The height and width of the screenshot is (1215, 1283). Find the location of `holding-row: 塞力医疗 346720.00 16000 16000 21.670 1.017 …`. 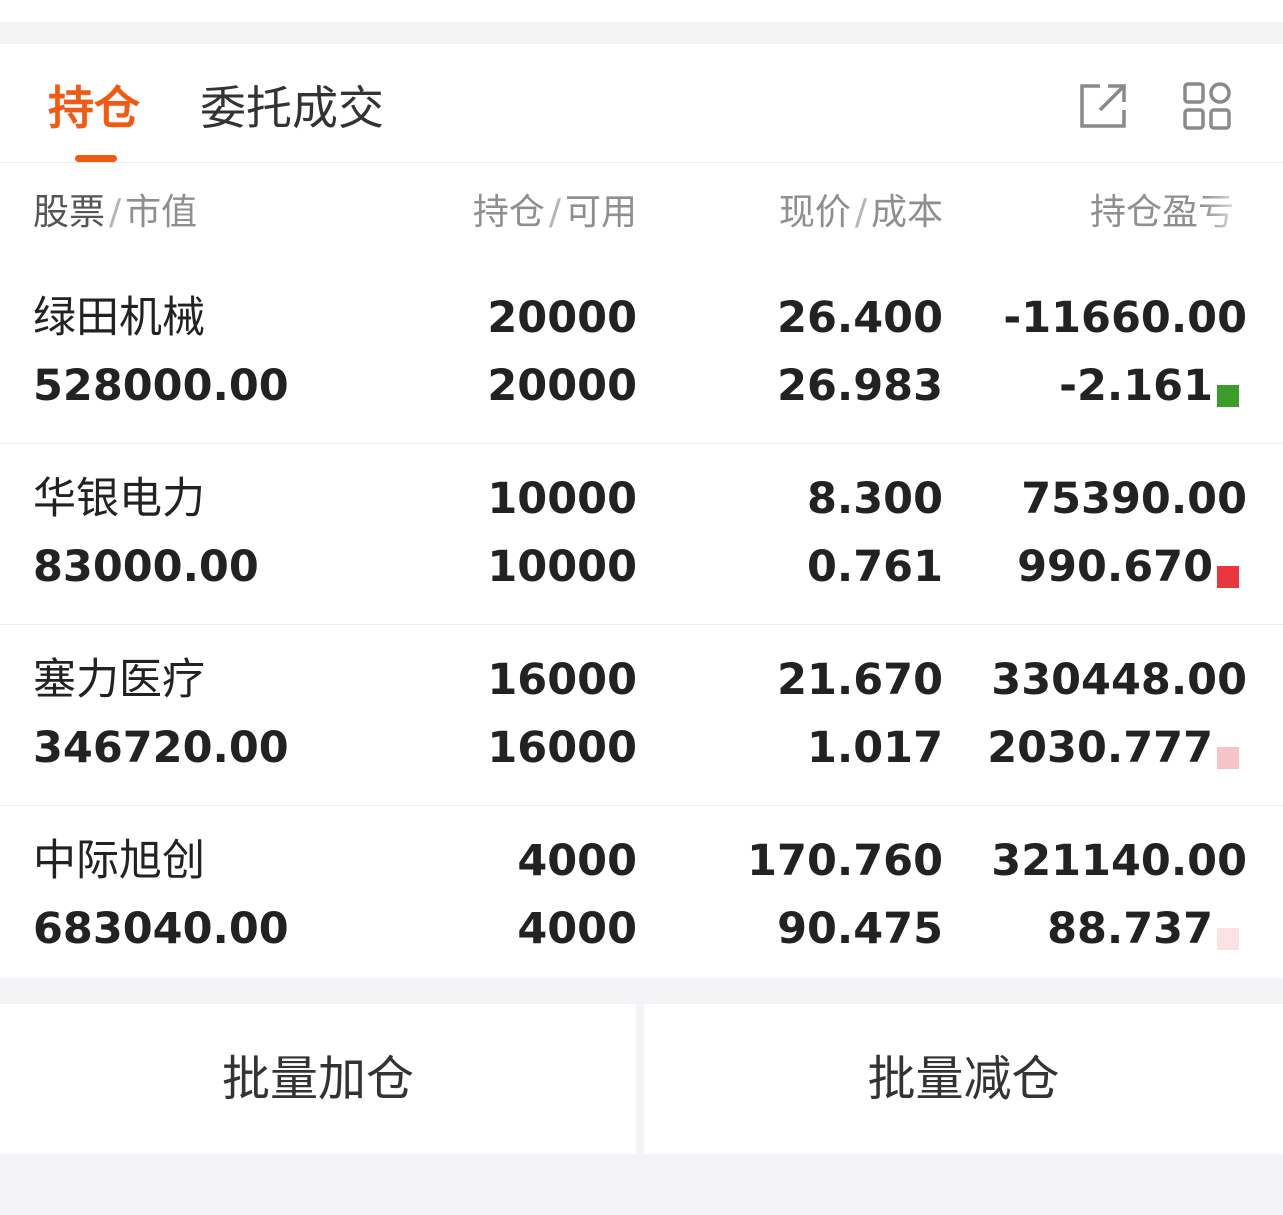

holding-row: 塞力医疗 346720.00 16000 16000 21.670 1.017 … is located at coordinates (641, 715).